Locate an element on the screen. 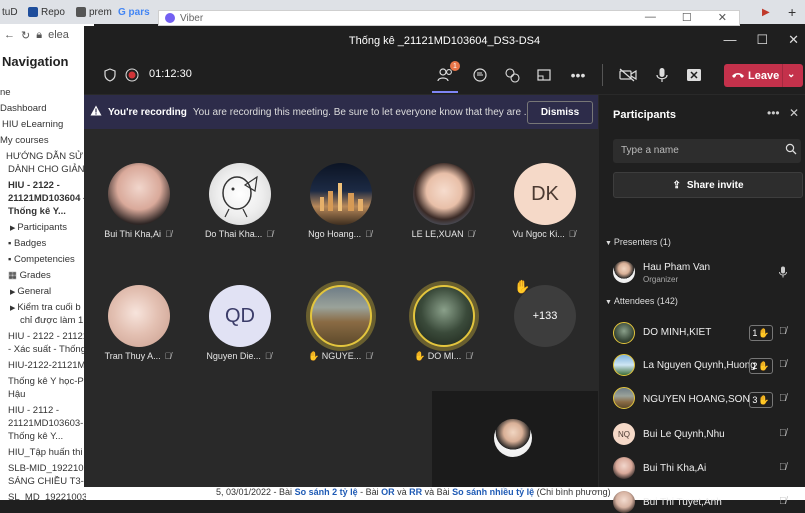 This screenshot has width=805, height=513. nav-item: 21121MD103603- is located at coordinates (45, 423).